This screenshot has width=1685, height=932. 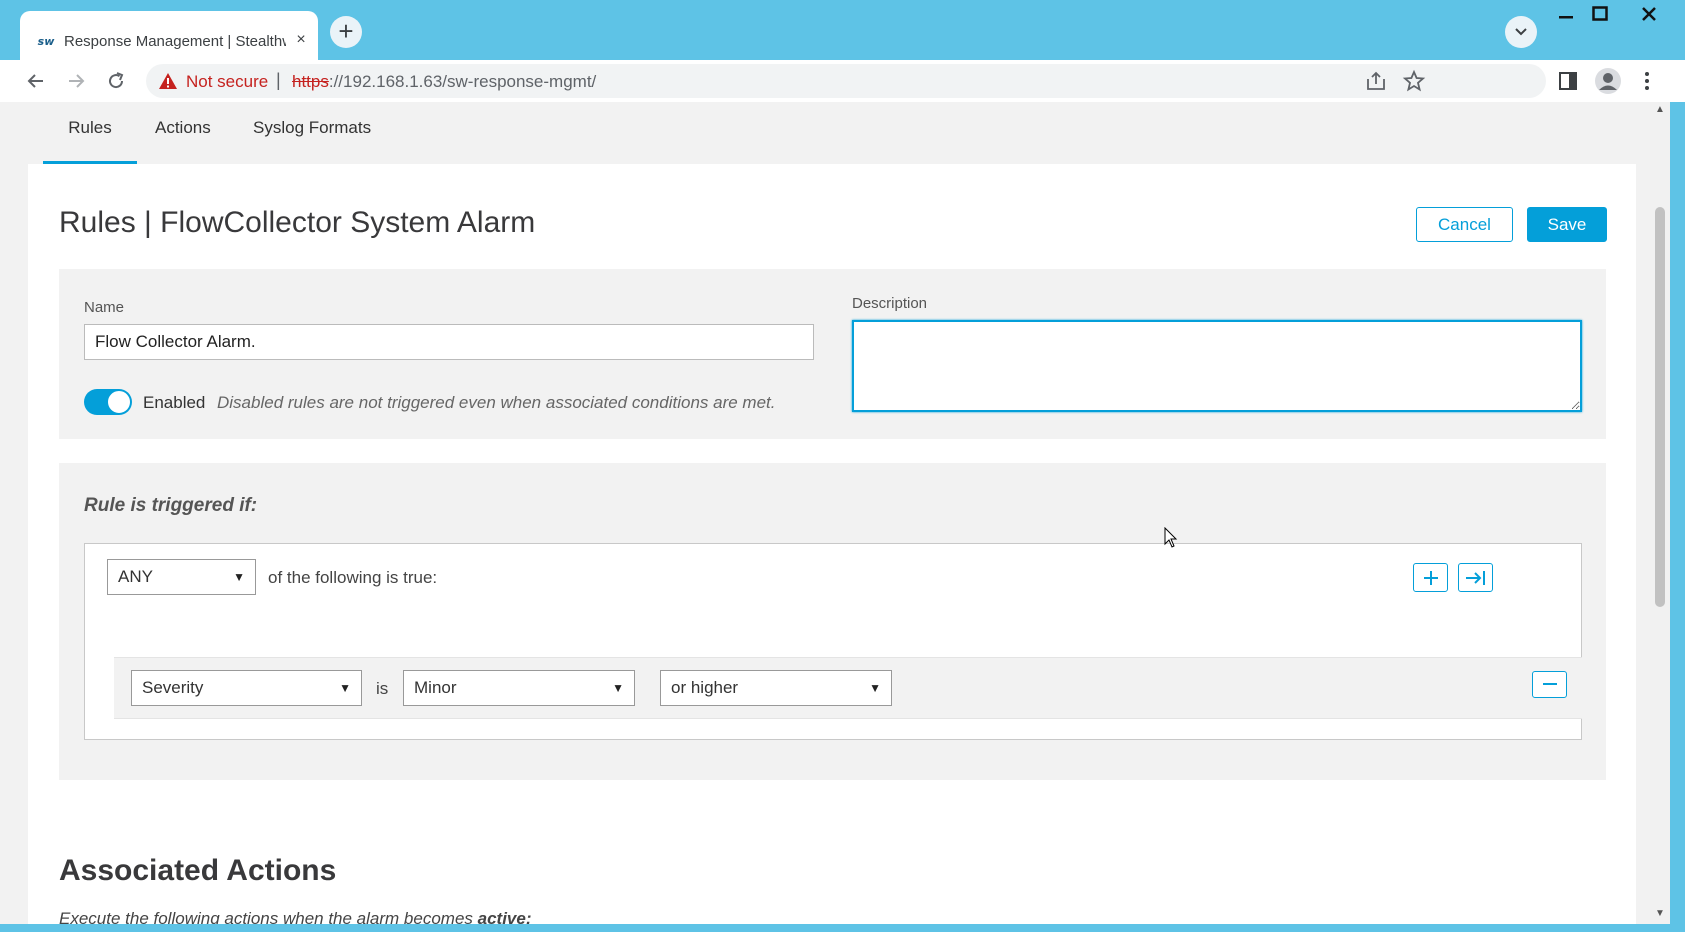 I want to click on window-maximize-button, so click(x=1600, y=15).